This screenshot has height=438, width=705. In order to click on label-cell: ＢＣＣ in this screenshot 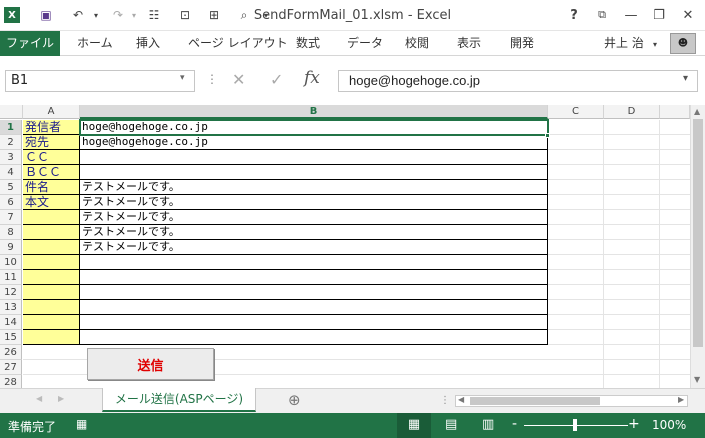, I will do `click(51, 172)`.